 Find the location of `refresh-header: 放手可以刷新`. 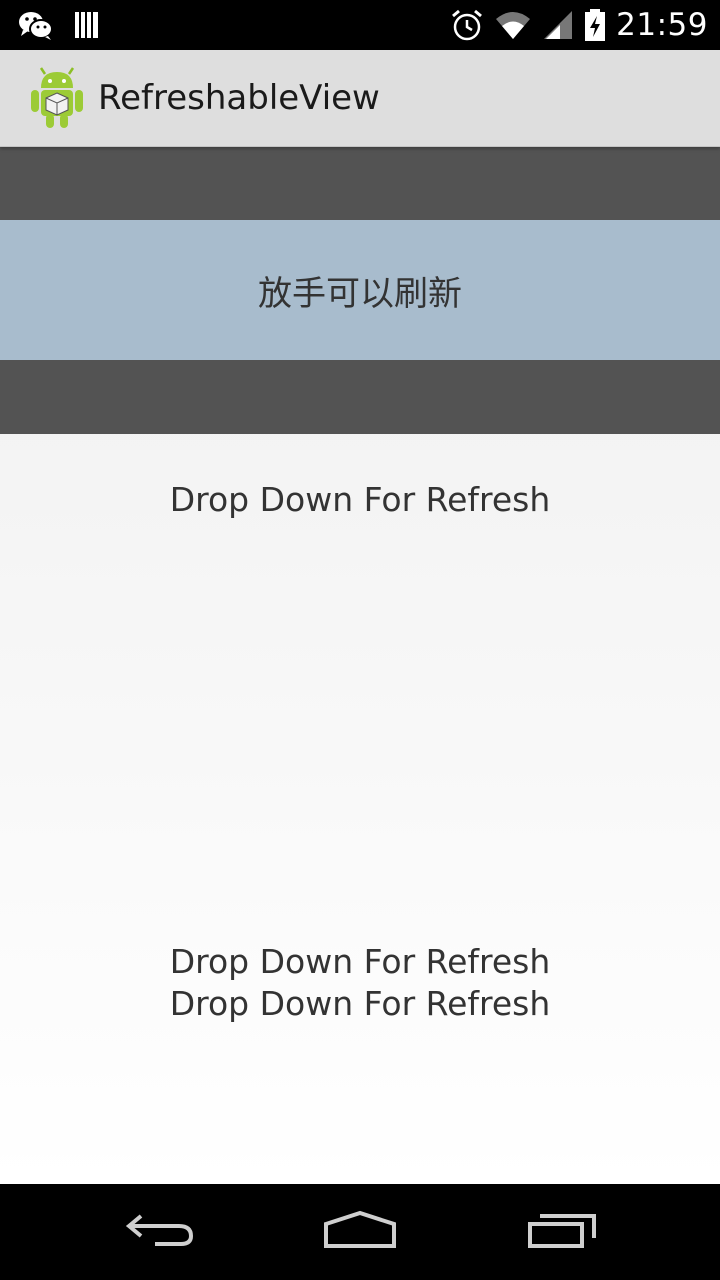

refresh-header: 放手可以刷新 is located at coordinates (360, 290).